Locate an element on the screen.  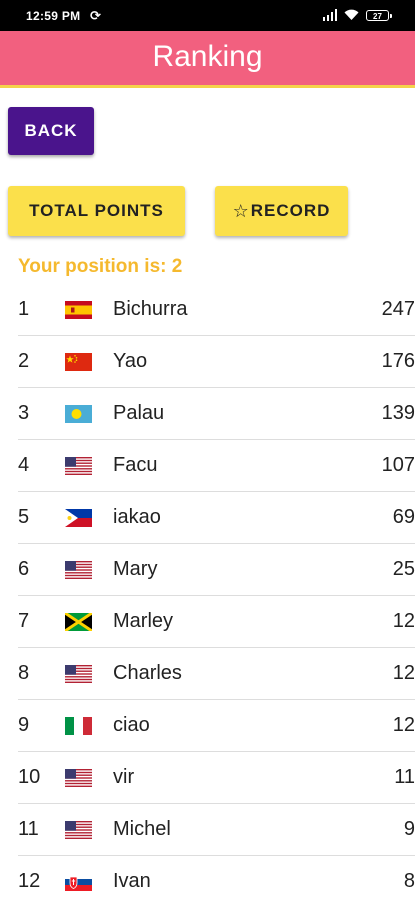
status-icons: 27 is located at coordinates (357, 15).